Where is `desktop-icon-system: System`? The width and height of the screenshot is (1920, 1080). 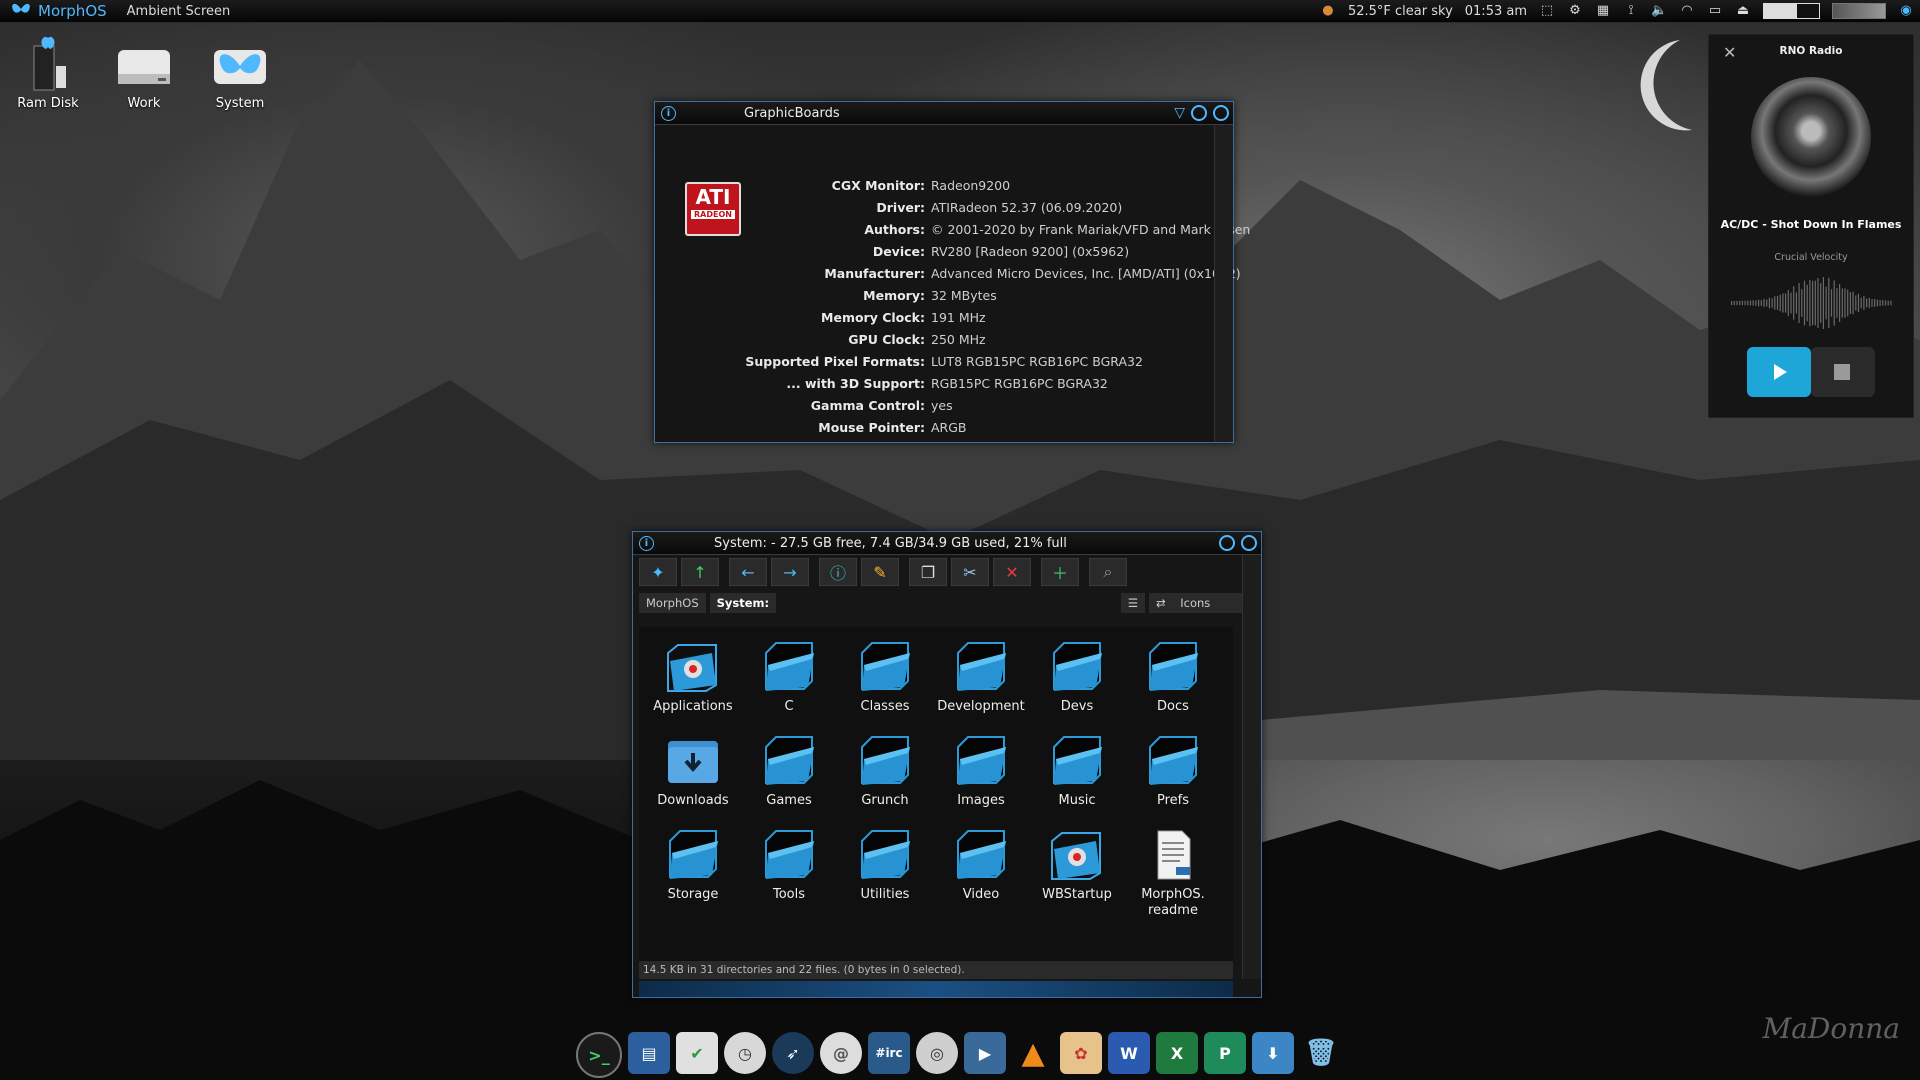
desktop-icon-system: System is located at coordinates (240, 73).